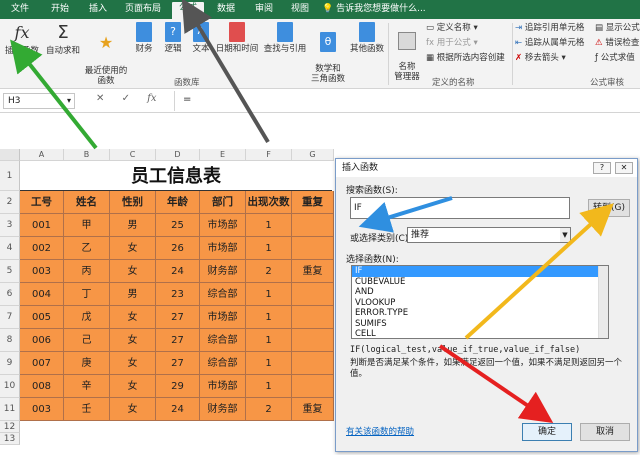  Describe the element at coordinates (10, 409) in the screenshot. I see `row-header: 11` at that location.